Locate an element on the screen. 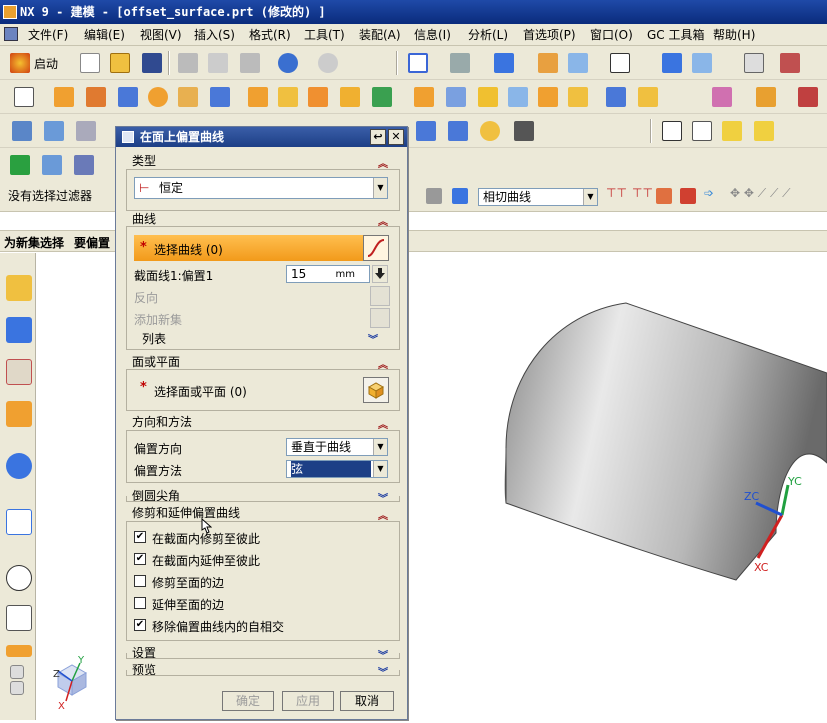  roles-icon is located at coordinates (19, 651).